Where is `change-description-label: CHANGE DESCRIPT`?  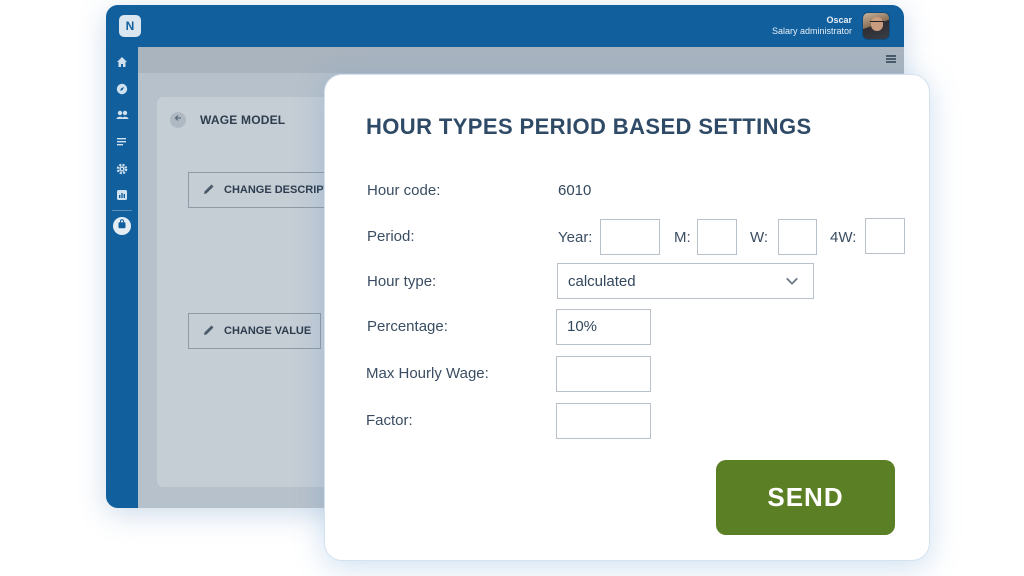
change-description-label: CHANGE DESCRIPT is located at coordinates (276, 190).